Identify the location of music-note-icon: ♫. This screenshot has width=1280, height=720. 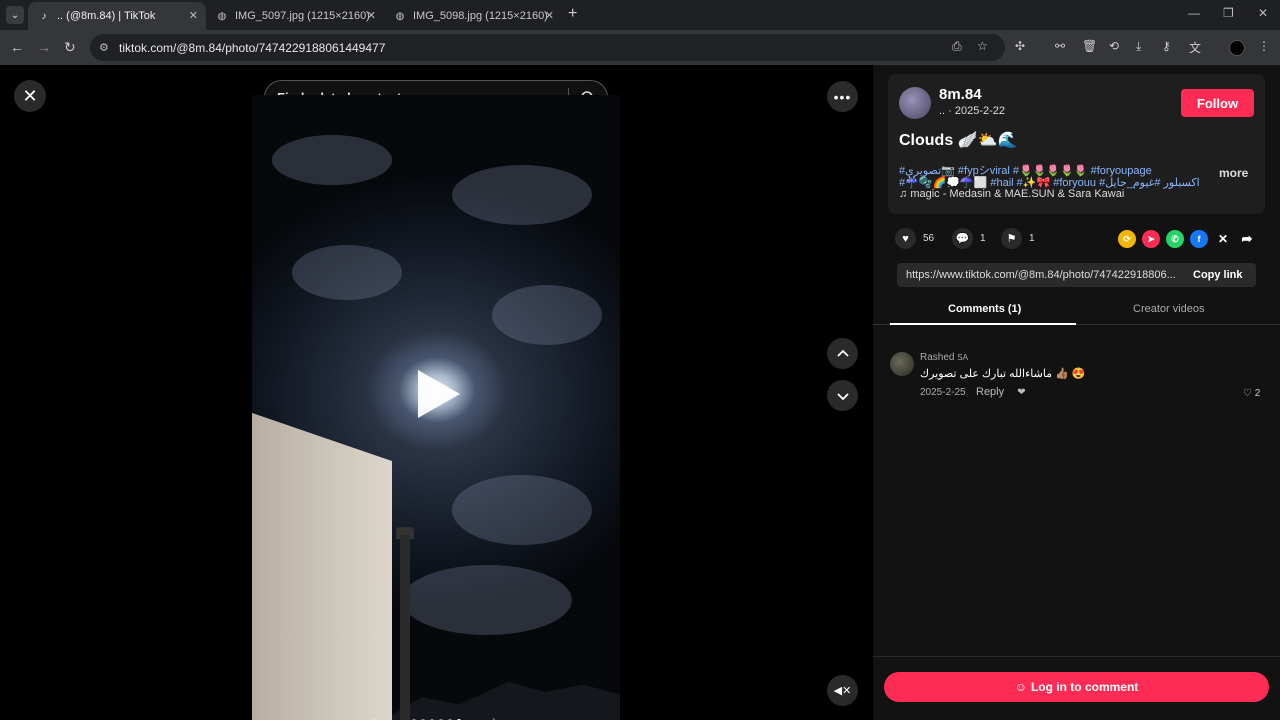
(903, 194).